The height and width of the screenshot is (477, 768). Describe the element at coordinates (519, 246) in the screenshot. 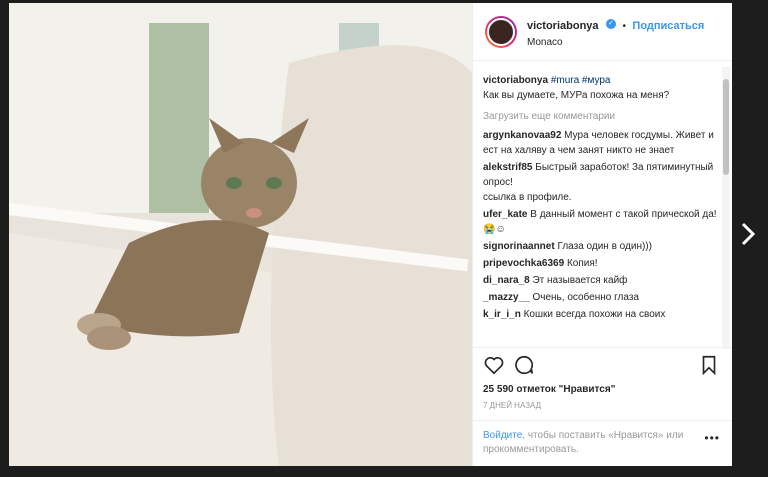

I see `comment-username: signorinaannet` at that location.